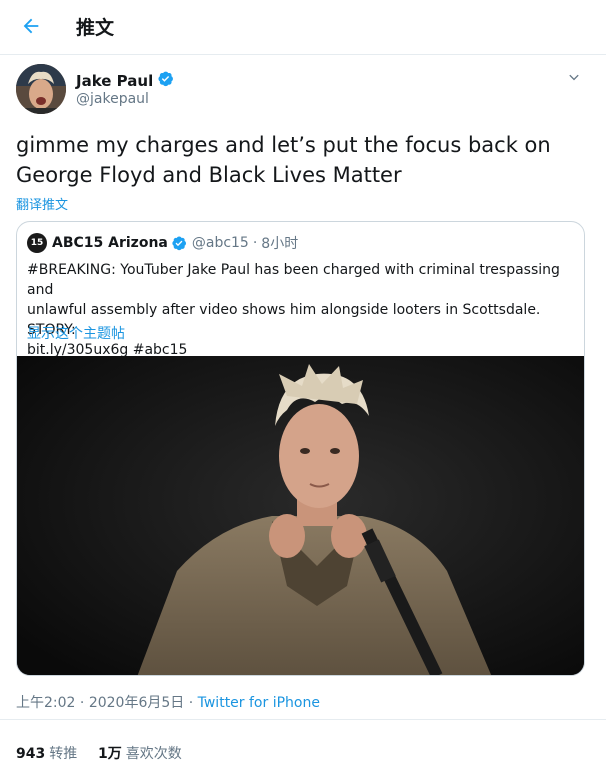 Image resolution: width=606 pixels, height=773 pixels. What do you see at coordinates (209, 175) in the screenshot?
I see `tweet-text-line: George Floyd and Black Lives Matter` at bounding box center [209, 175].